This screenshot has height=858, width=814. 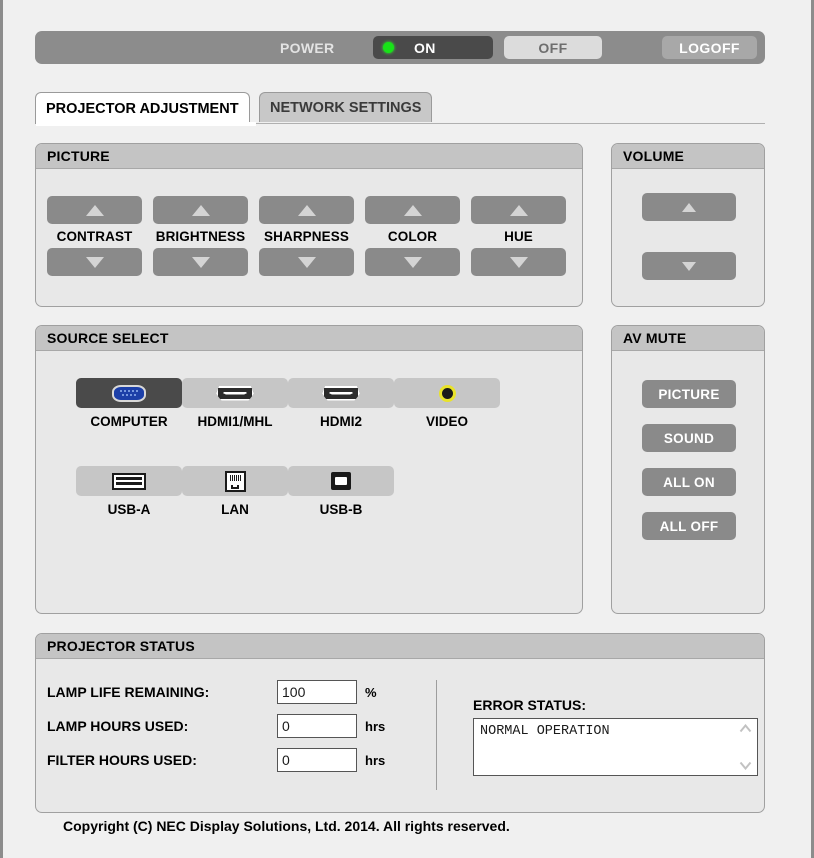 What do you see at coordinates (309, 156) in the screenshot?
I see `picture-panel-title: PICTURE` at bounding box center [309, 156].